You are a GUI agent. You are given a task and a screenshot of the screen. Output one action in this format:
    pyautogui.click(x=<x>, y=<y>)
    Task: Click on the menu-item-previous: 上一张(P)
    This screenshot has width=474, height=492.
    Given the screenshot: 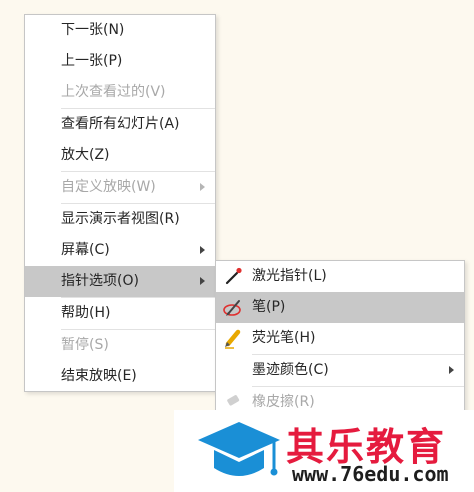 What is the action you would take?
    pyautogui.click(x=120, y=61)
    